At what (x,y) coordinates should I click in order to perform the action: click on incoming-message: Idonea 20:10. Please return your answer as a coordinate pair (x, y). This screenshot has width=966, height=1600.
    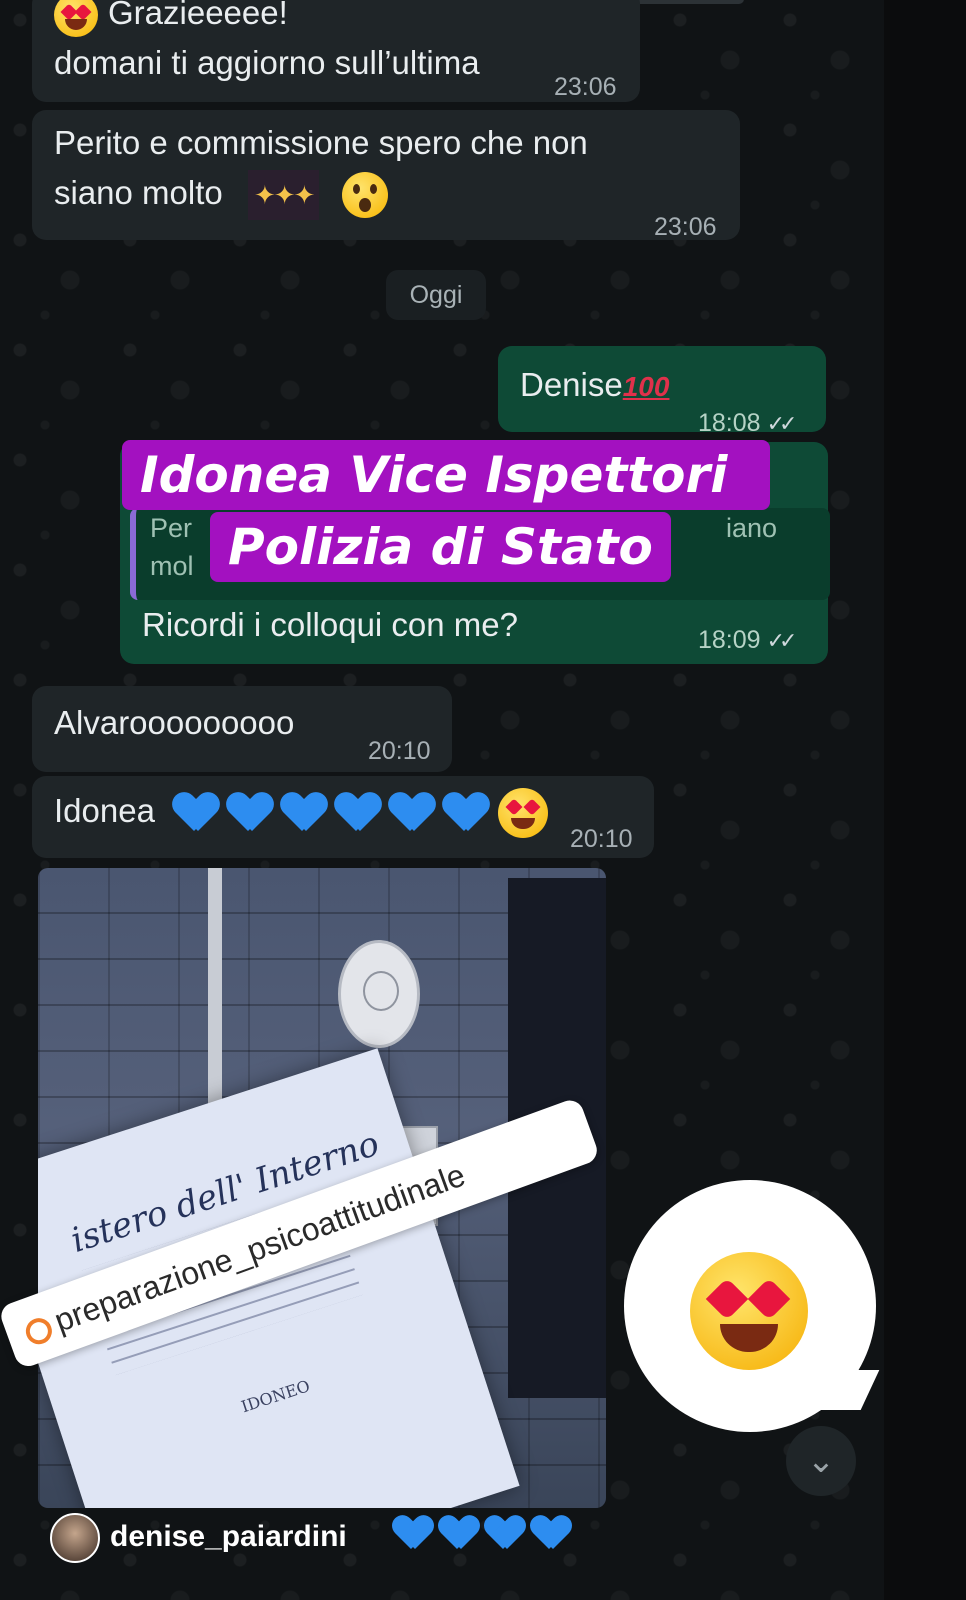
    Looking at the image, I should click on (343, 817).